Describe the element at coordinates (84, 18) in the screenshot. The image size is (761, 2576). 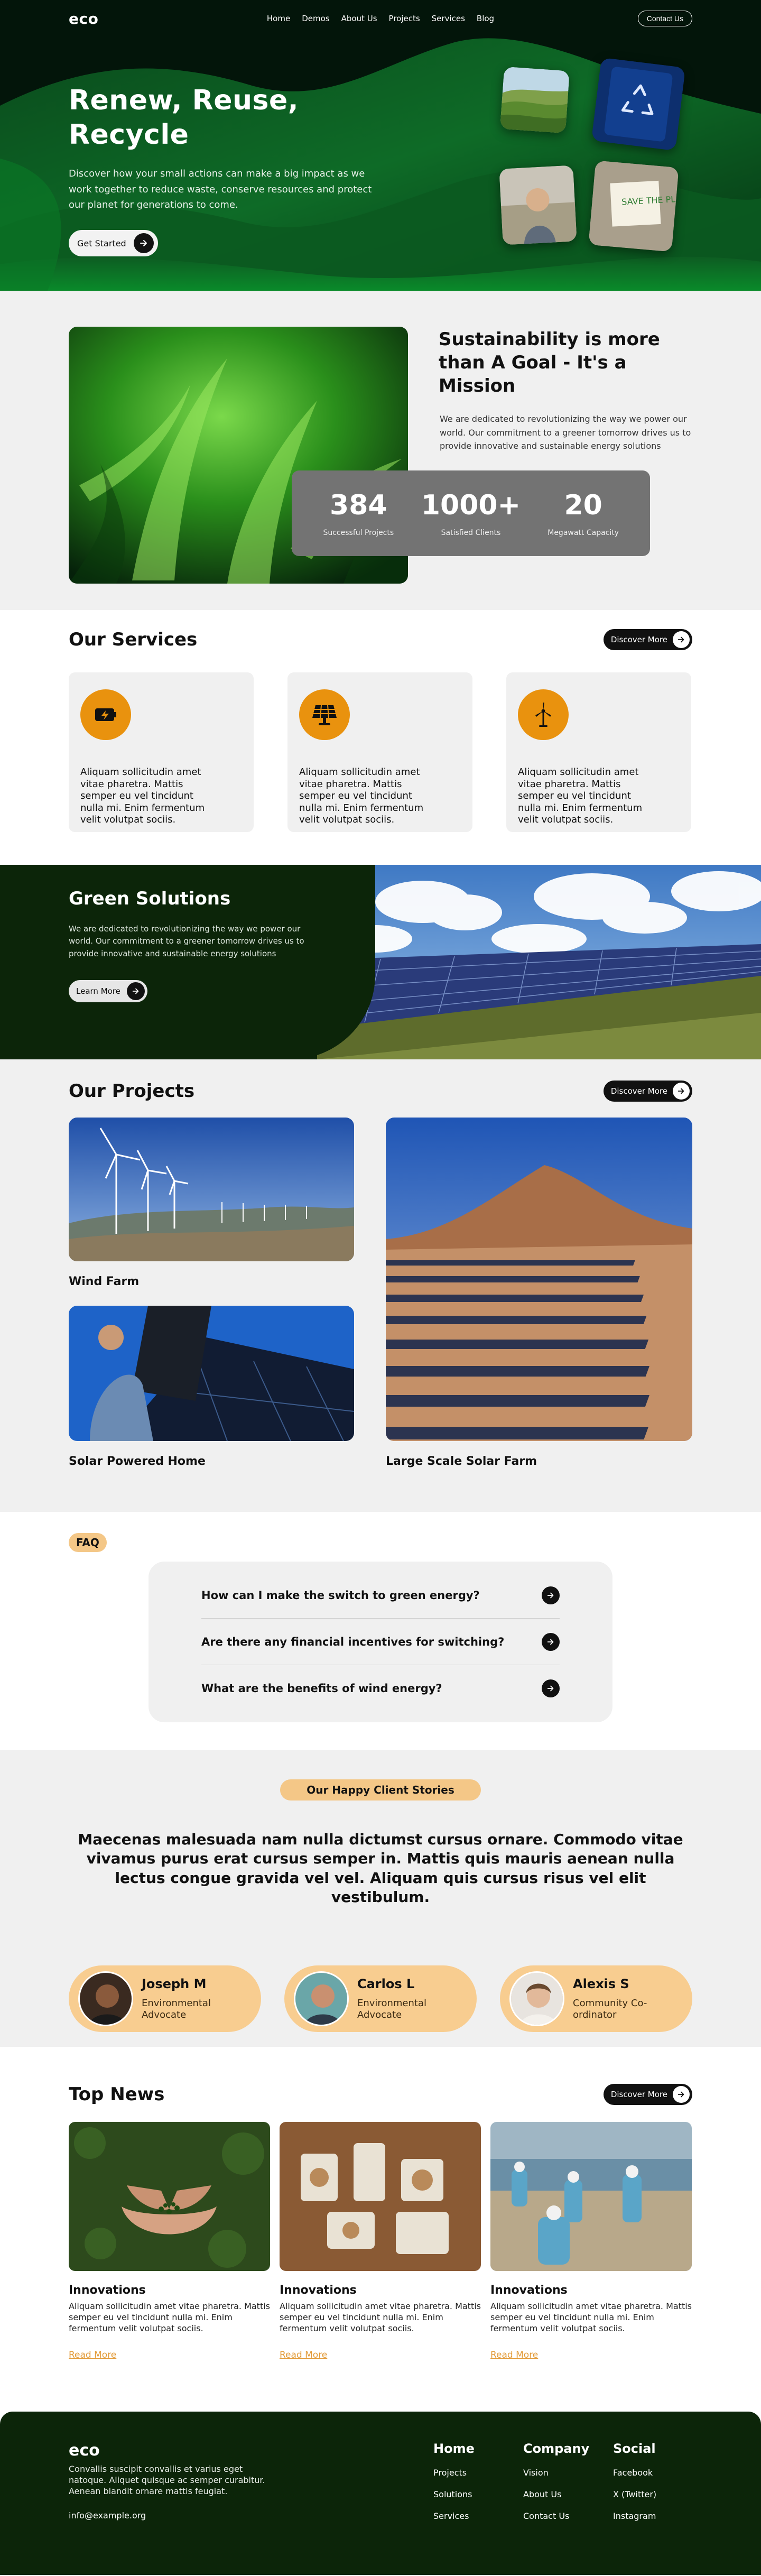
I see `logo: eco` at that location.